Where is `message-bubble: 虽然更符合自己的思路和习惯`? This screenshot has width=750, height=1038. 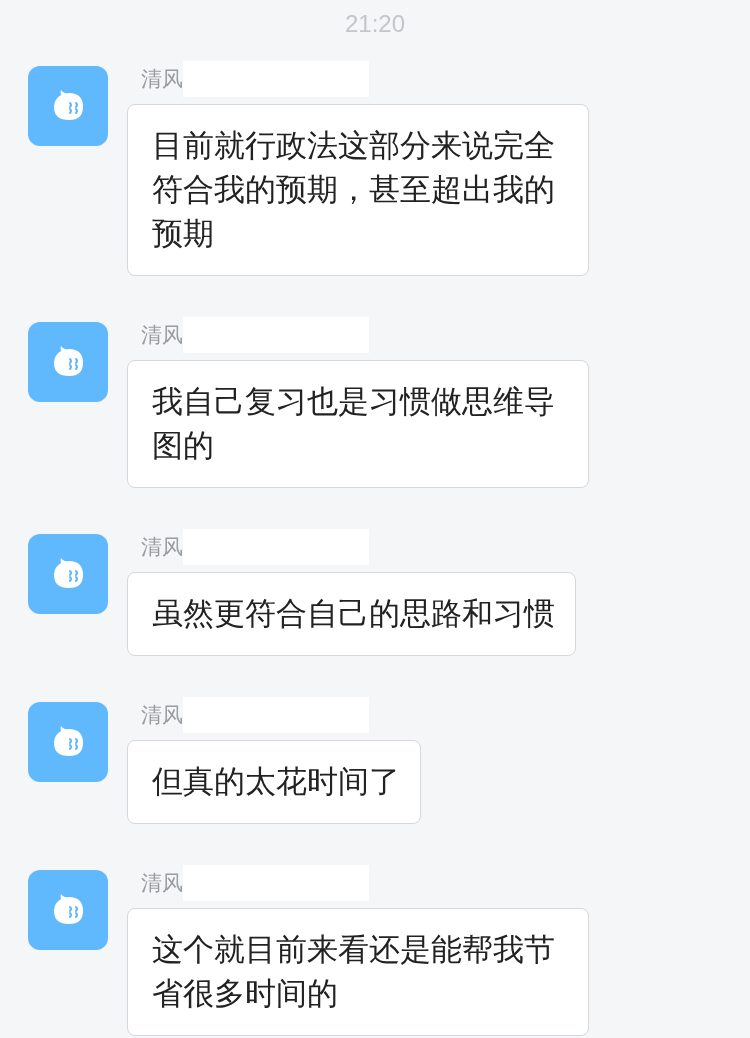 message-bubble: 虽然更符合自己的思路和习惯 is located at coordinates (351, 614).